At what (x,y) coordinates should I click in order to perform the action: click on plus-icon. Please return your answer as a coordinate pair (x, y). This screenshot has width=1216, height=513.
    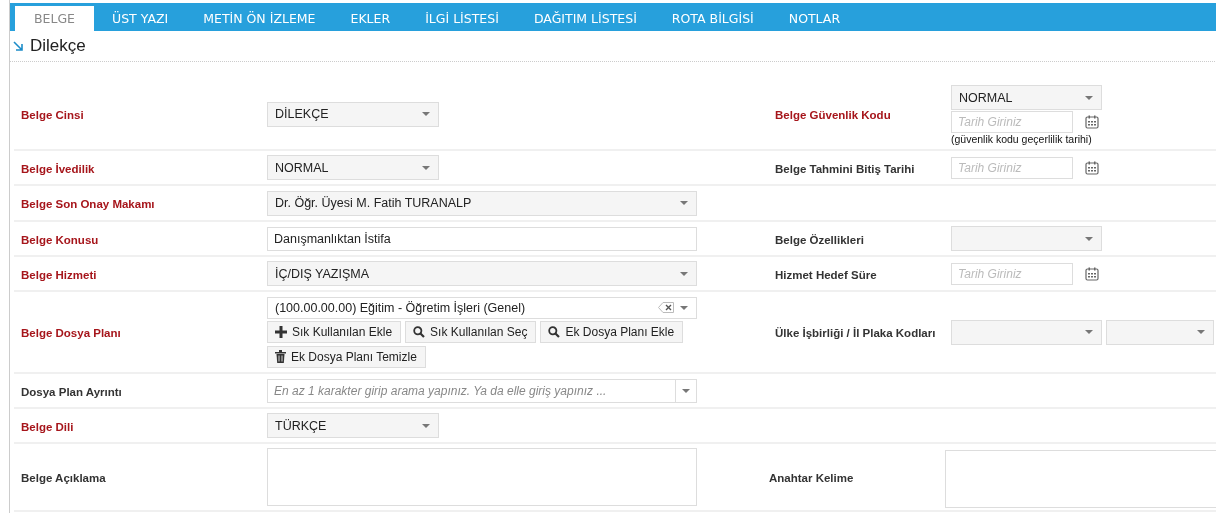
    Looking at the image, I should click on (281, 331).